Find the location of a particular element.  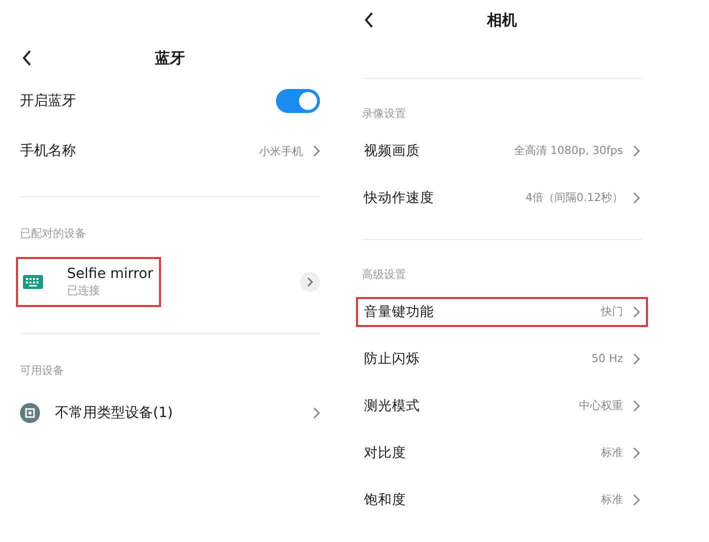

settings-row: 视频画质 全高清 1080p, 30fps is located at coordinates (502, 151).